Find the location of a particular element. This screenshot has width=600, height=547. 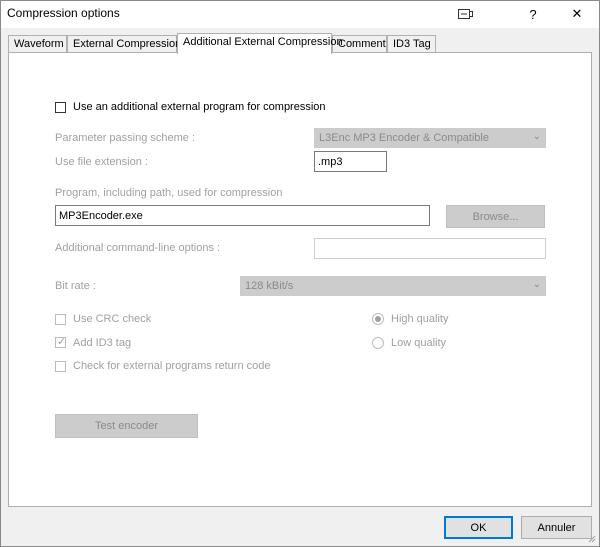

return-code-label: Check for external programs return code is located at coordinates (172, 366).